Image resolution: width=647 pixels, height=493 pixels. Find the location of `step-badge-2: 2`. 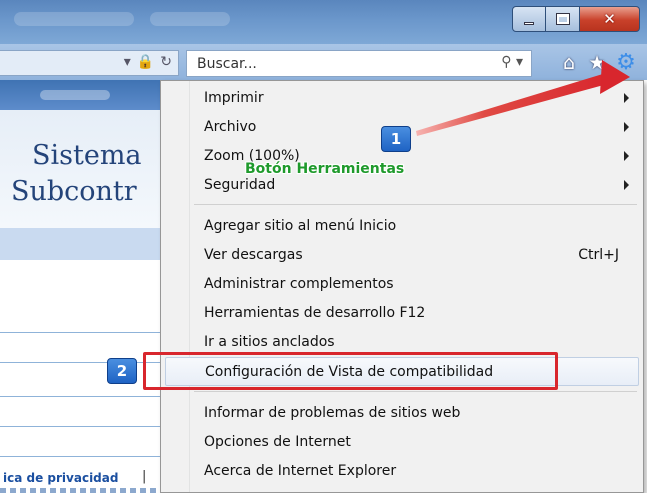

step-badge-2: 2 is located at coordinates (122, 371).